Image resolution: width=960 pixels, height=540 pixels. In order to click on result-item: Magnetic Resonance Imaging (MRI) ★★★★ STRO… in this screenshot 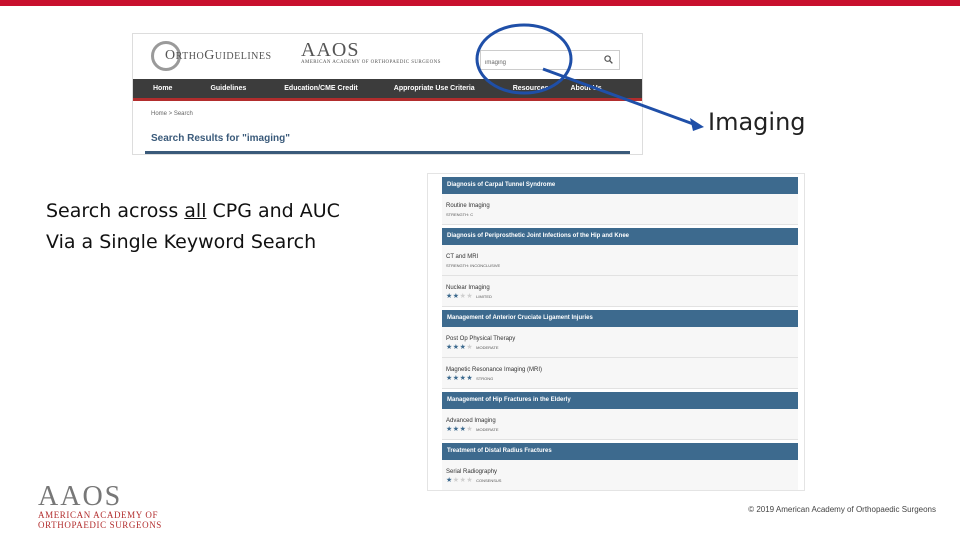, I will do `click(620, 373)`.